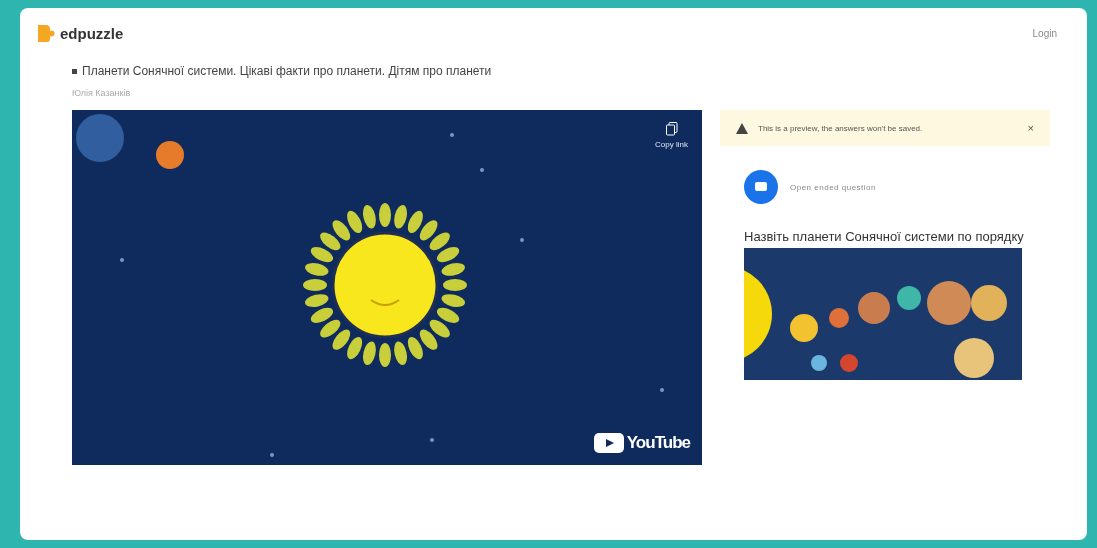  I want to click on edpuzzle-logo: edpuzzle, so click(92, 33).